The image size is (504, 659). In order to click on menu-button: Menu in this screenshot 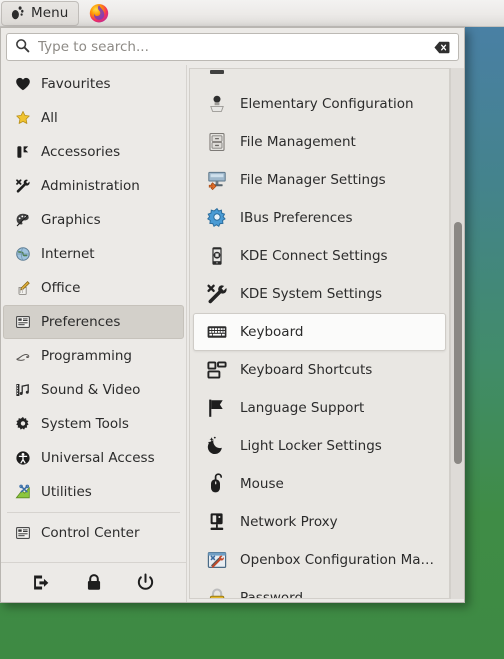, I will do `click(40, 13)`.